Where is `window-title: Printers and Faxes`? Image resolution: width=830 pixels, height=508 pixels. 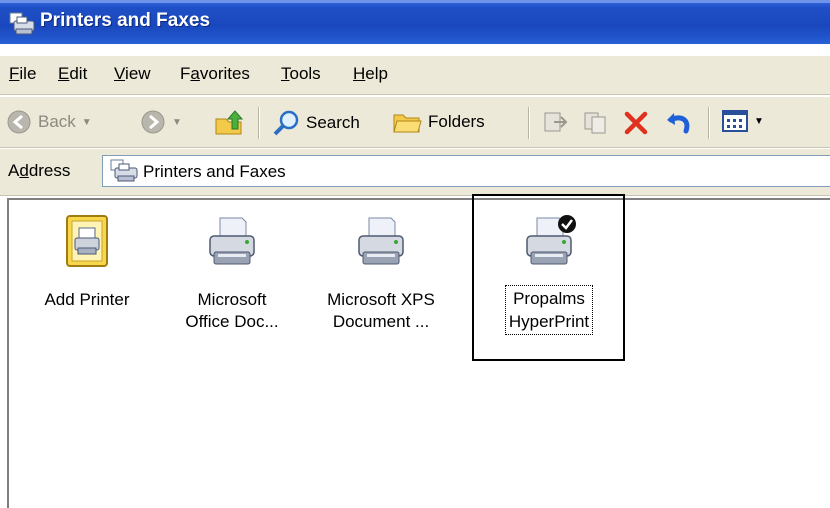 window-title: Printers and Faxes is located at coordinates (125, 20).